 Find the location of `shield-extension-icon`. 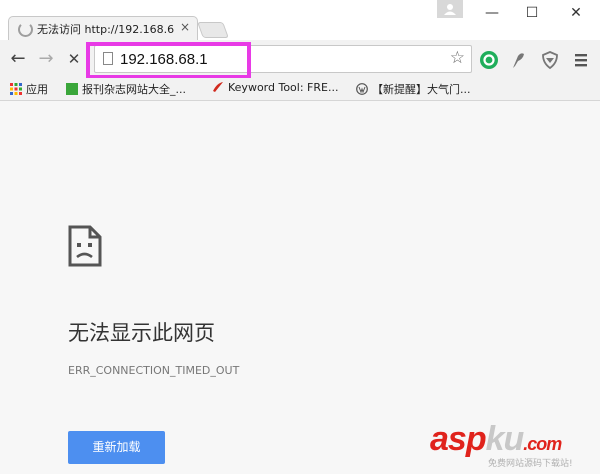

shield-extension-icon is located at coordinates (550, 60).